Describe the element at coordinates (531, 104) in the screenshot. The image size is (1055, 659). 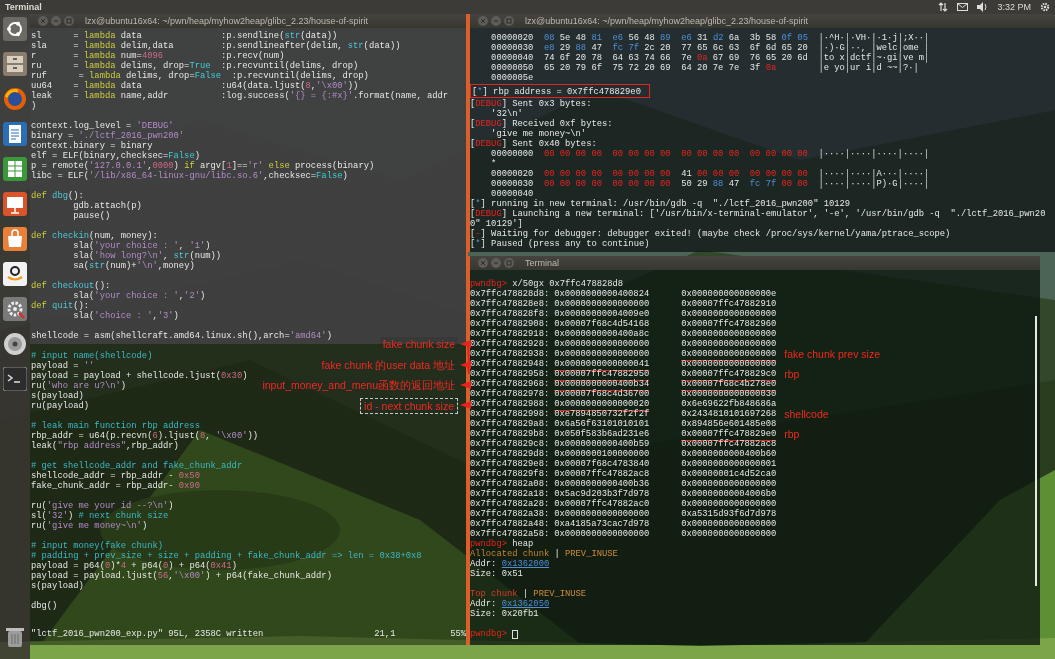
I see `terminal-line: [DEBUG] Sent 0x3 bytes:` at that location.